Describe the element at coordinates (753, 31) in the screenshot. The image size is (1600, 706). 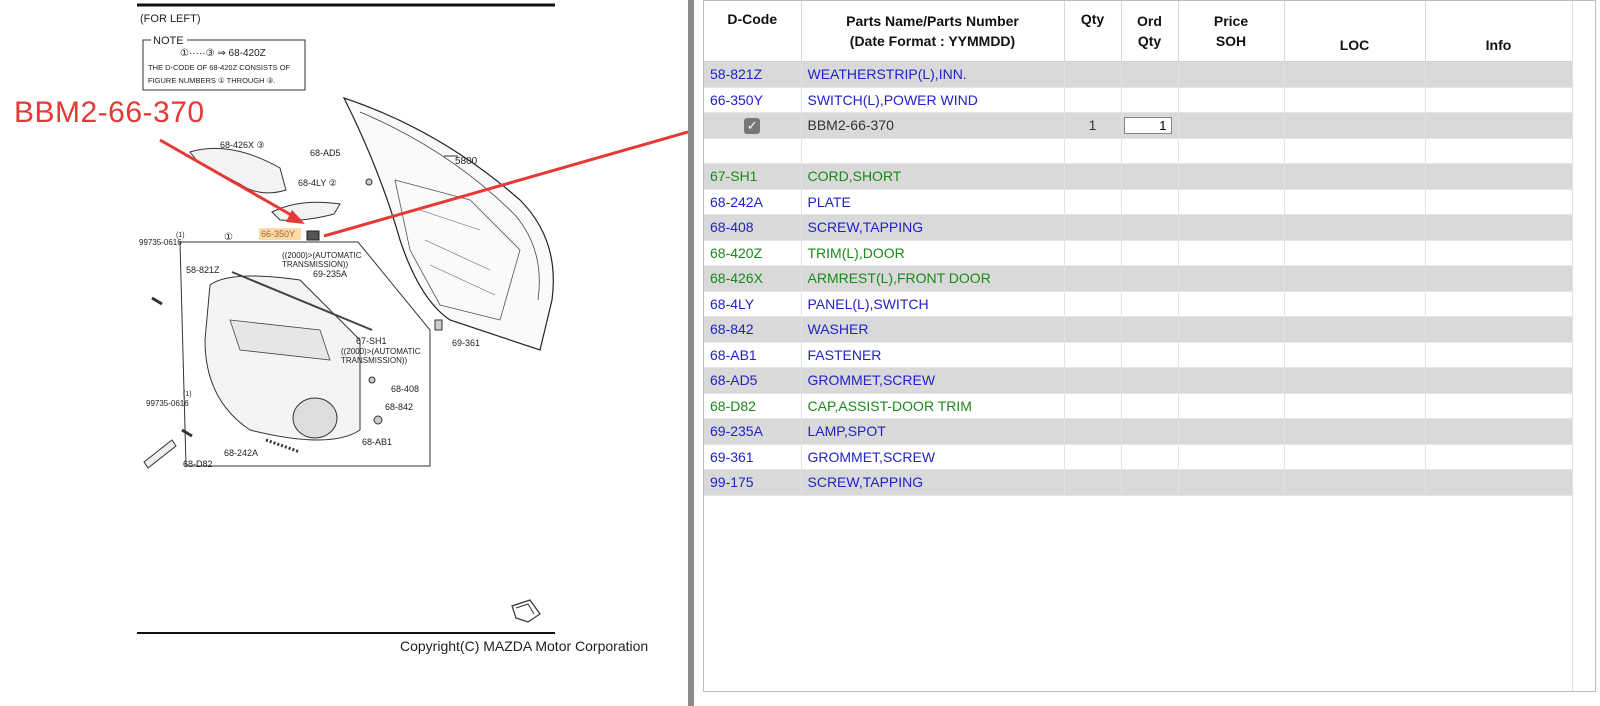
I see `col-dcode: D-Code` at that location.